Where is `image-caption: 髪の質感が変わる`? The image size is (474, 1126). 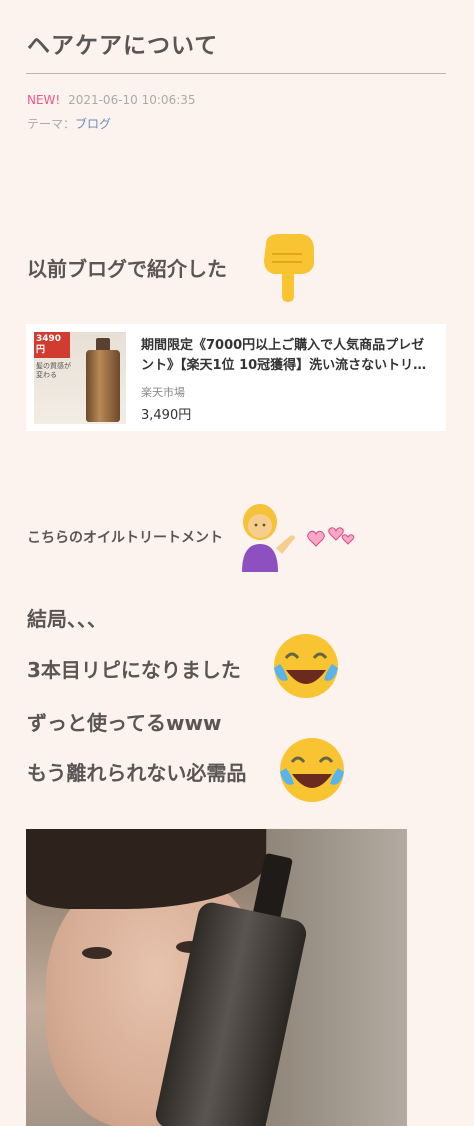 image-caption: 髪の質感が変わる is located at coordinates (53, 370).